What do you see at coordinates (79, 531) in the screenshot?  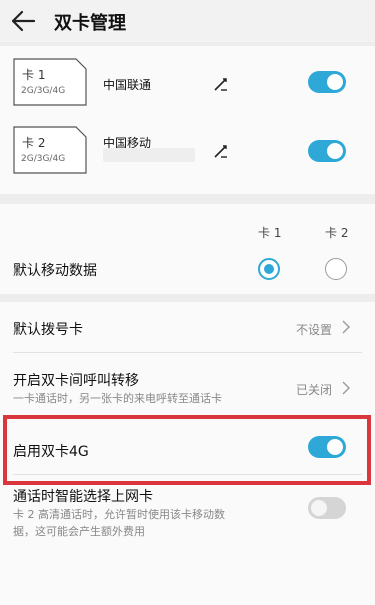 I see `smart-data-subtitle-line2: 据，这可能会产生额外费用` at bounding box center [79, 531].